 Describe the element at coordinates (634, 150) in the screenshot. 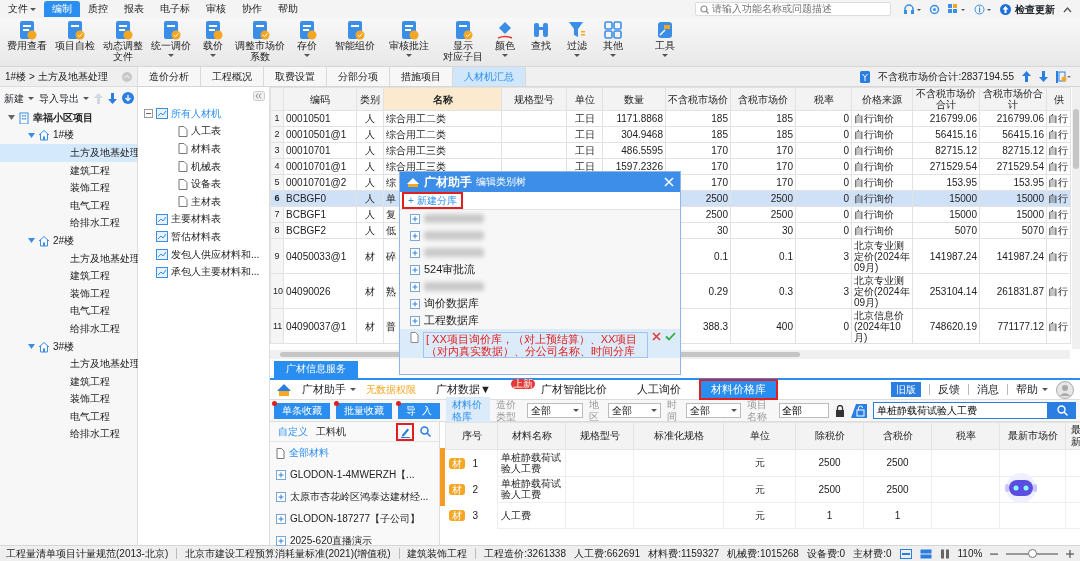

I see `table-cell: 486.5595` at that location.